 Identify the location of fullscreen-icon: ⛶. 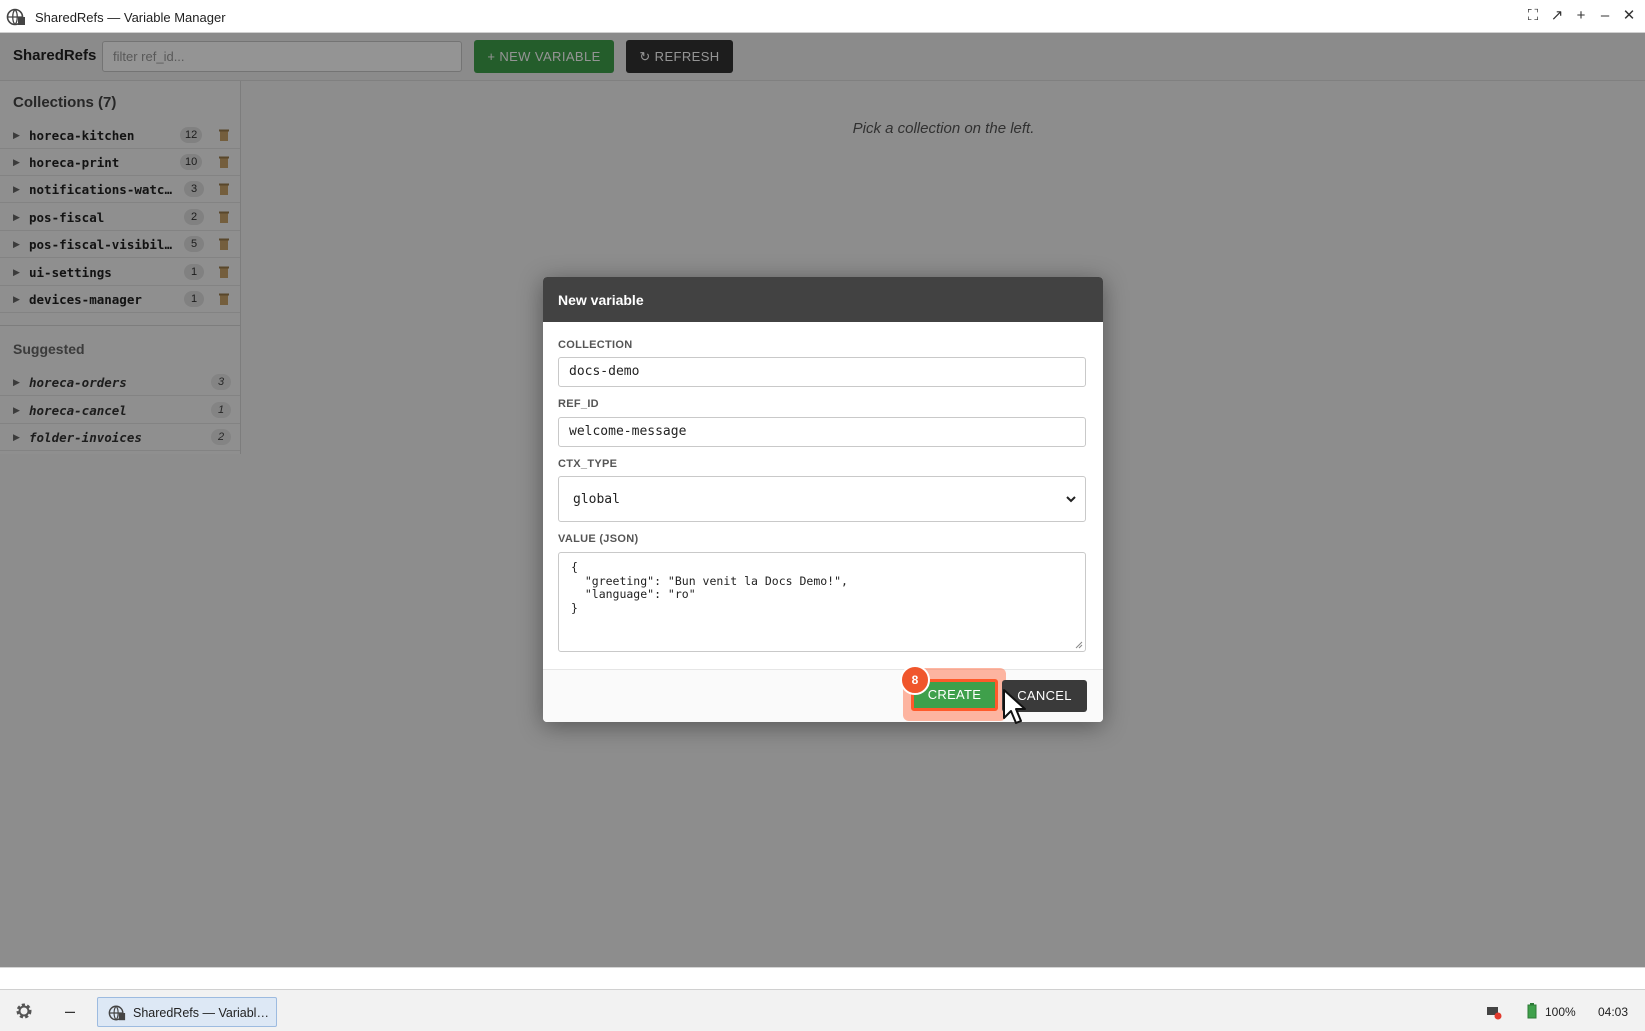
(1533, 16).